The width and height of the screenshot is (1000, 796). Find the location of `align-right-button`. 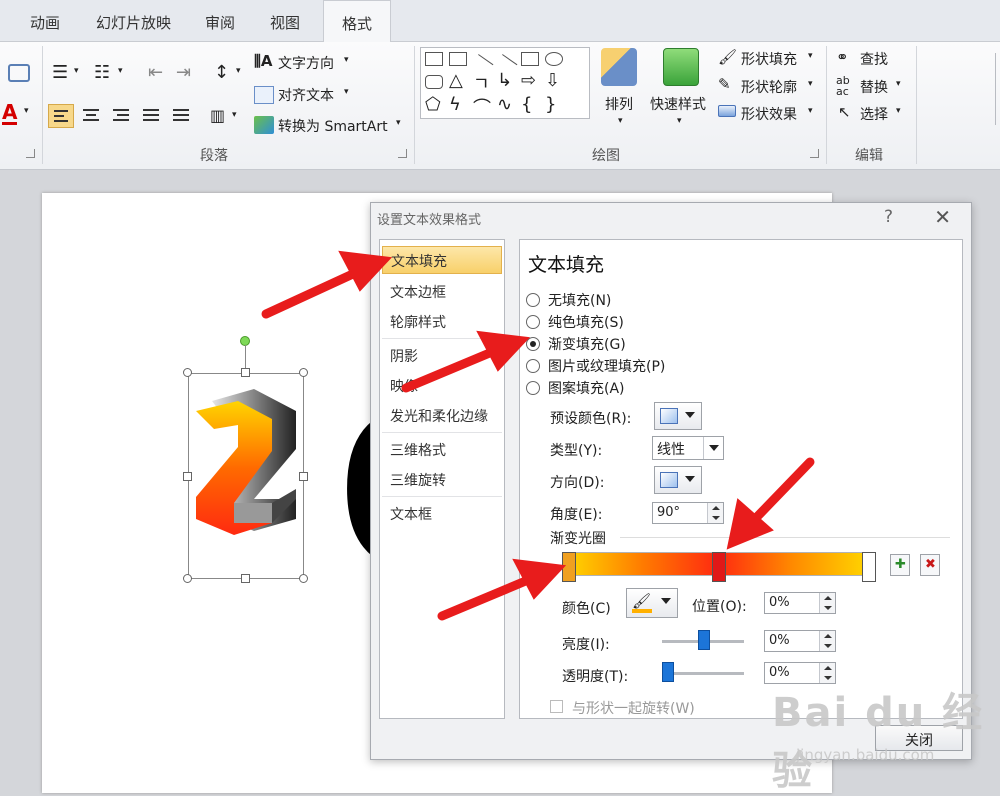

align-right-button is located at coordinates (121, 116).